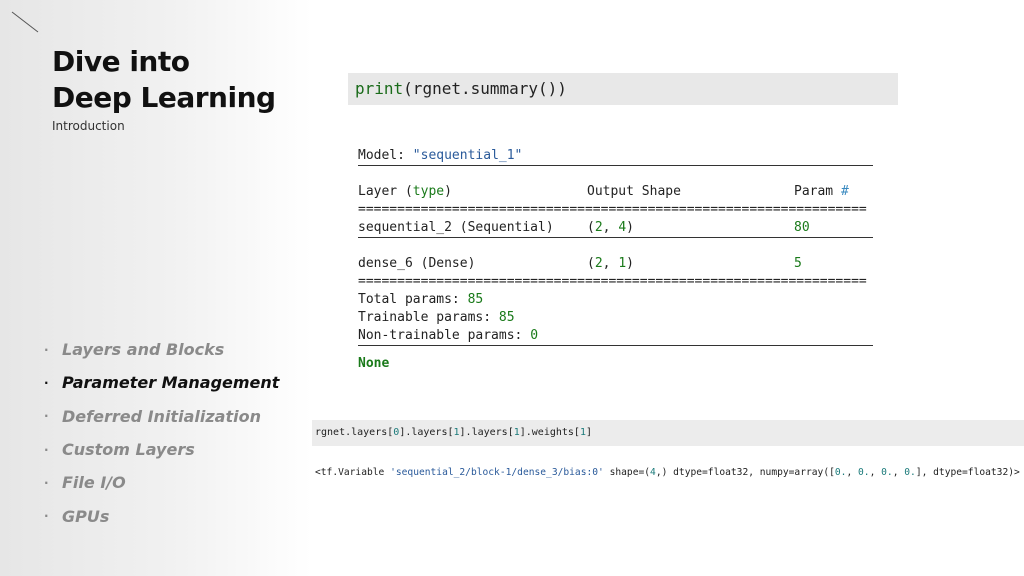 This screenshot has height=576, width=1024. I want to click on nontrainable-value: 0, so click(534, 335).